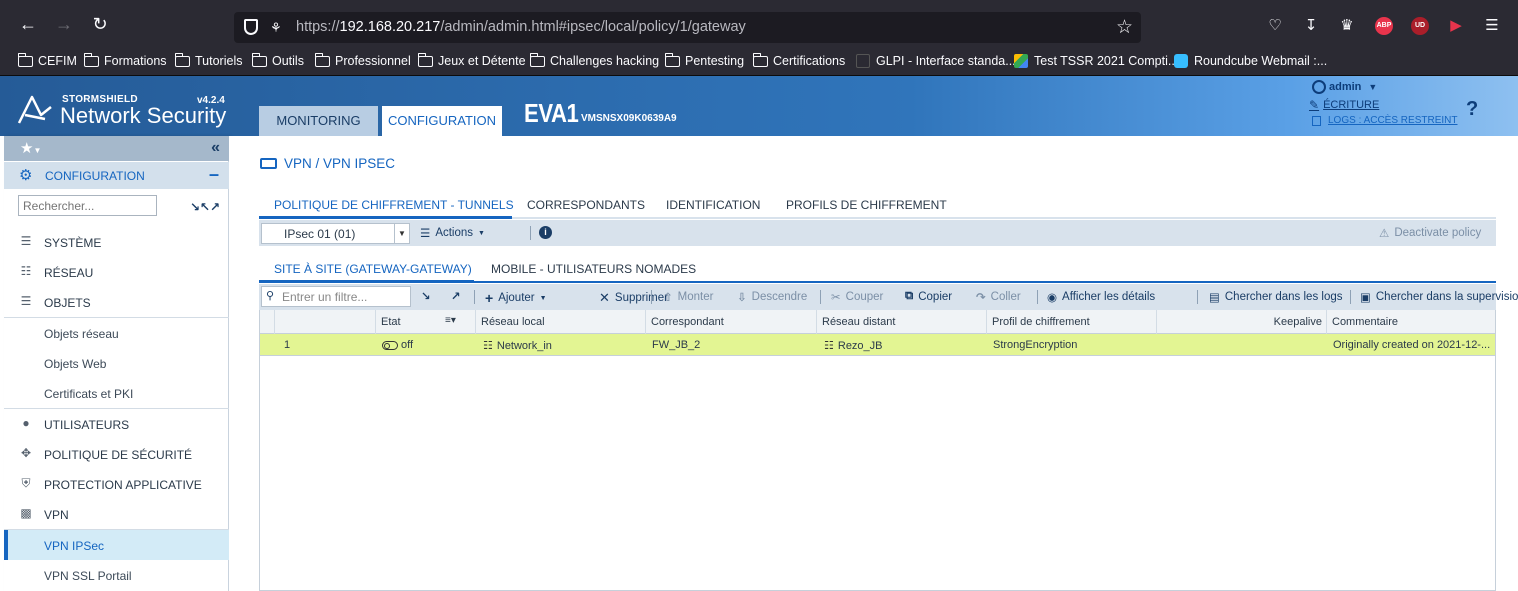  Describe the element at coordinates (1344, 87) in the screenshot. I see `user-menu: admin ▼` at that location.